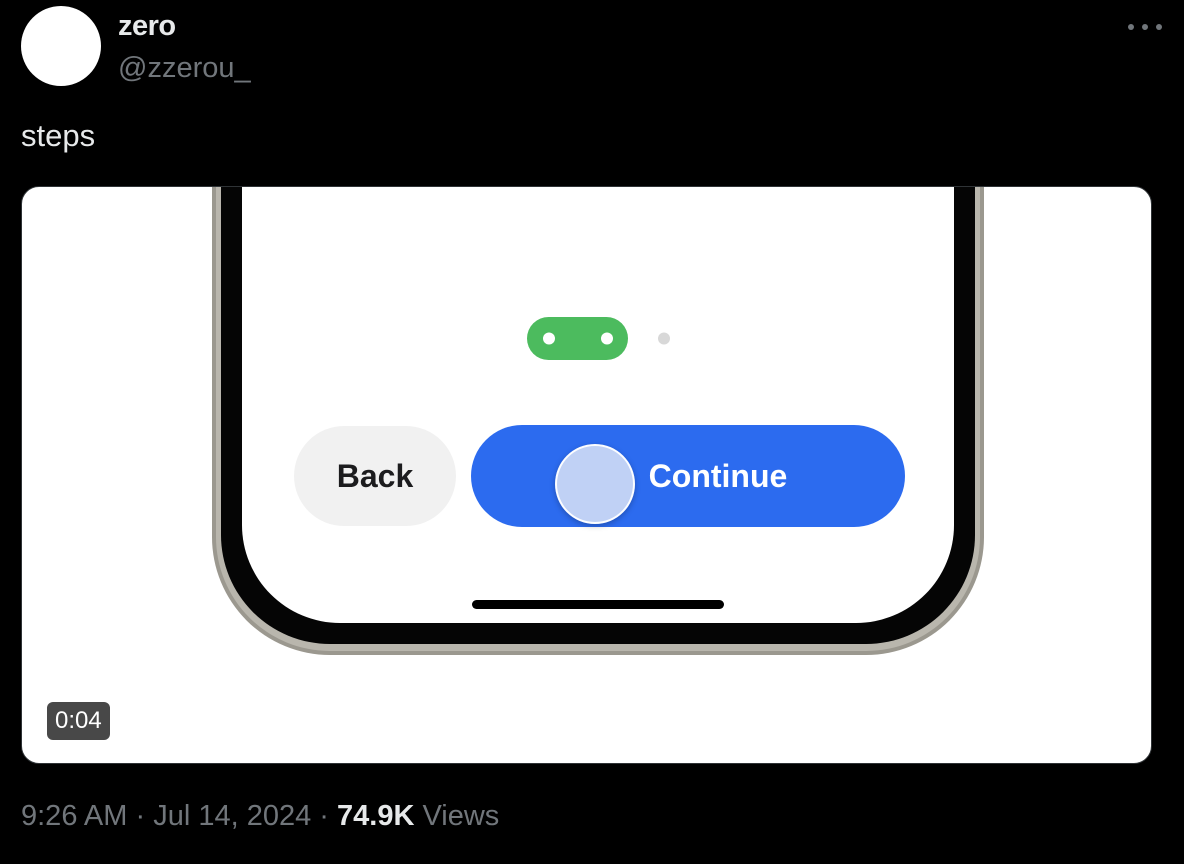  I want to click on tweet-date: Jul 14, 2024, so click(232, 816).